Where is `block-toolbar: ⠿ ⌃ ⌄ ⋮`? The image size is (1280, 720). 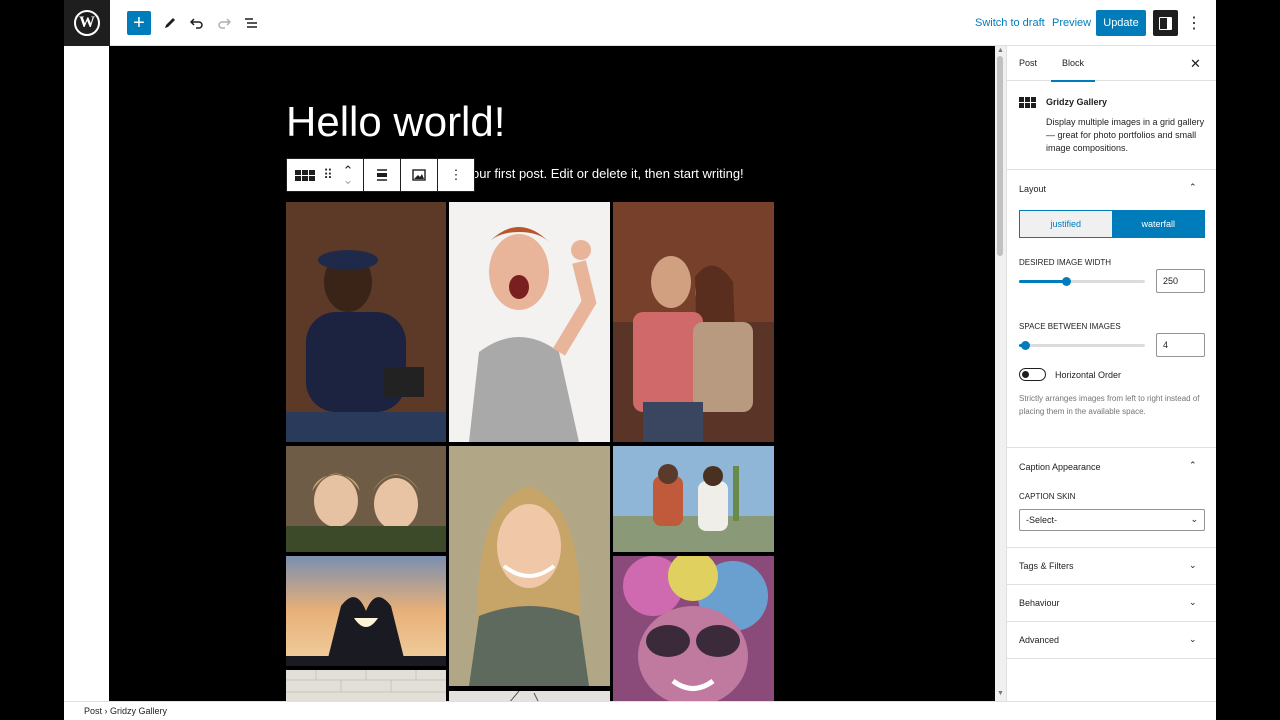
block-toolbar: ⠿ ⌃ ⌄ ⋮ is located at coordinates (380, 175).